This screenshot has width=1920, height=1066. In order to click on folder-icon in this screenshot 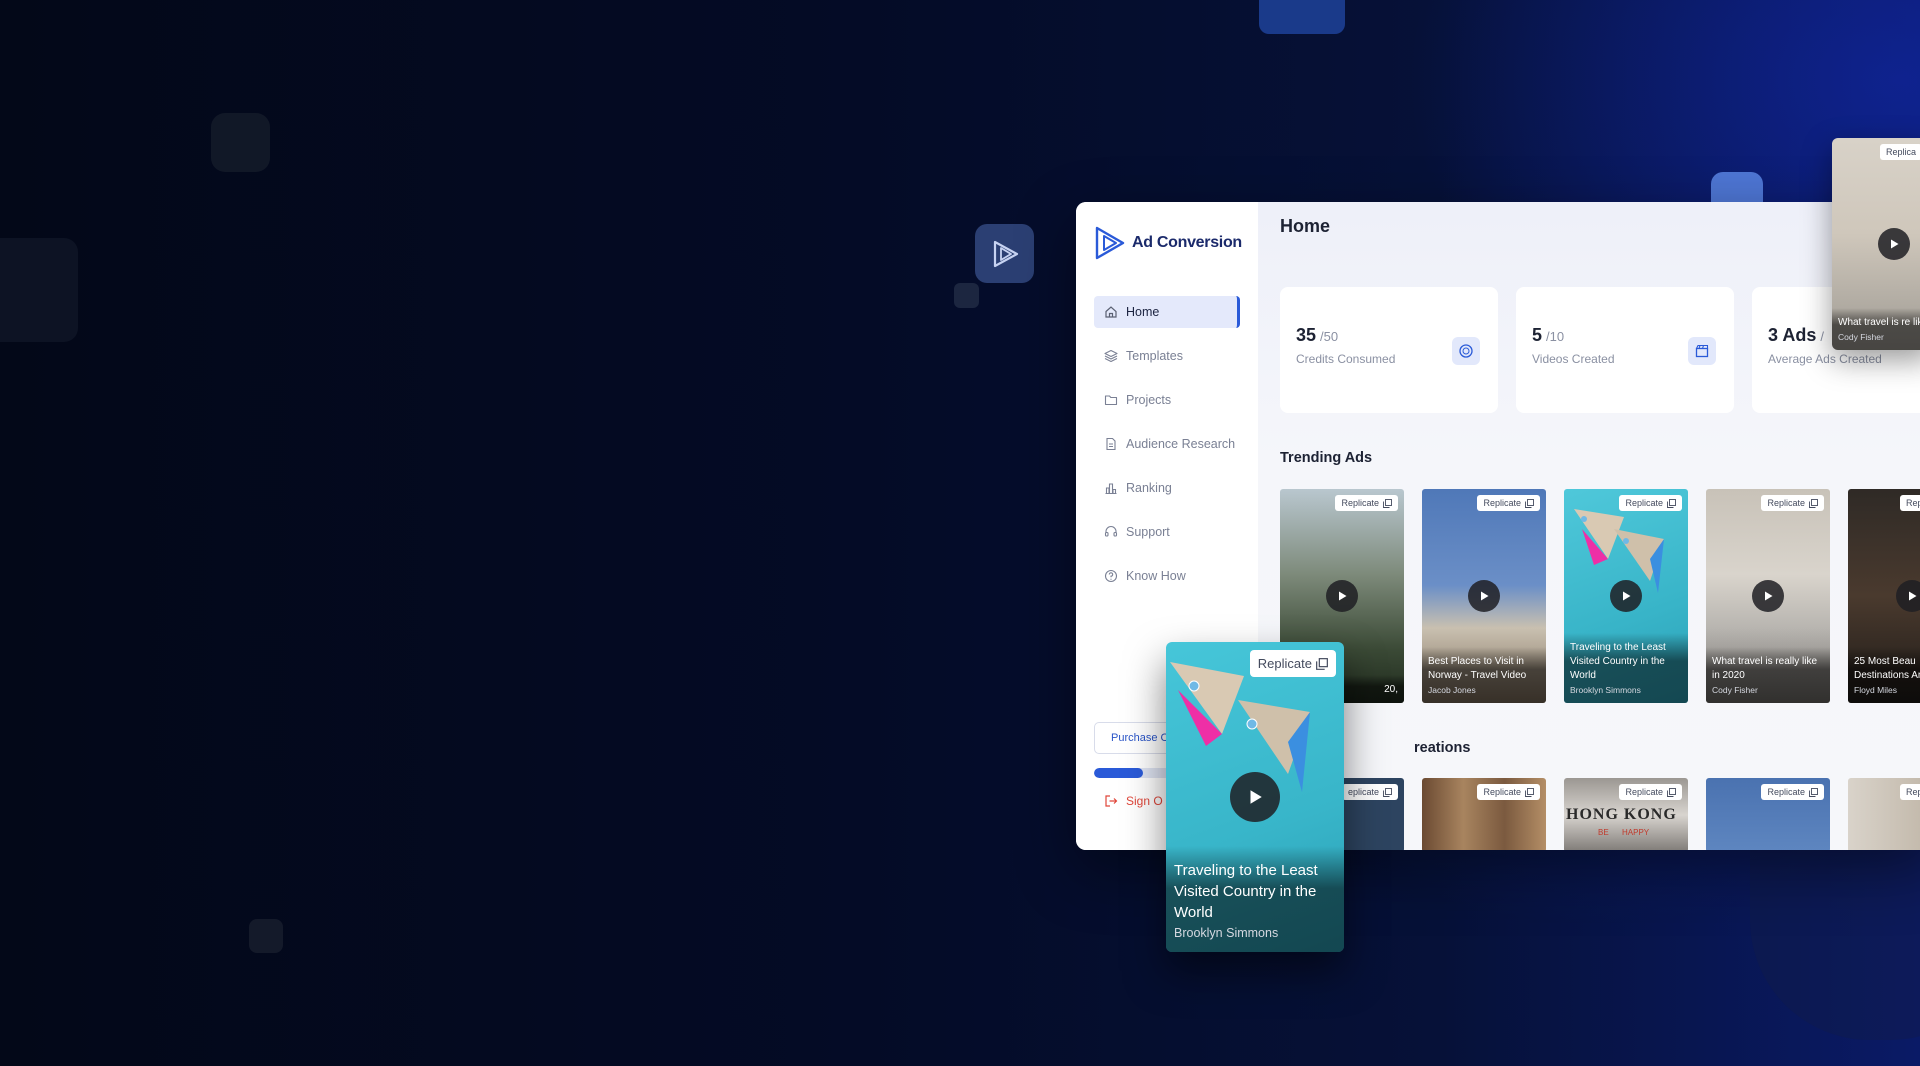, I will do `click(1111, 400)`.